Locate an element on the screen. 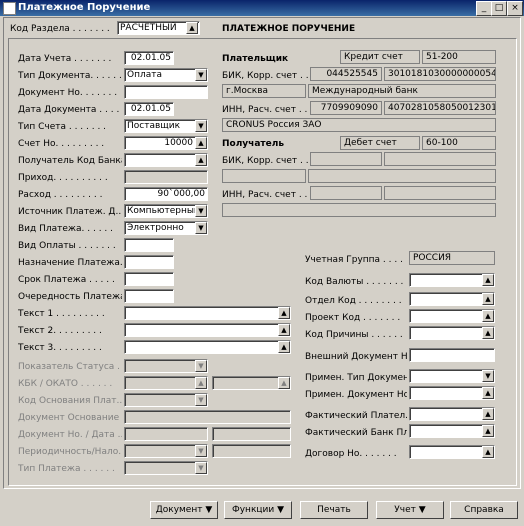  bank-lookup-button: ▲ is located at coordinates (201, 160).